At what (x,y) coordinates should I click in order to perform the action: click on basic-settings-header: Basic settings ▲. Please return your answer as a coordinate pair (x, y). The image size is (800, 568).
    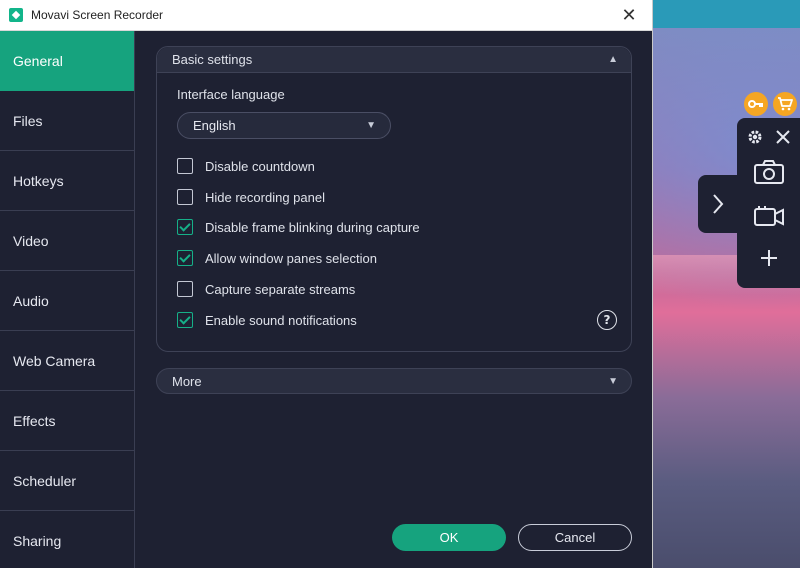
    Looking at the image, I should click on (394, 60).